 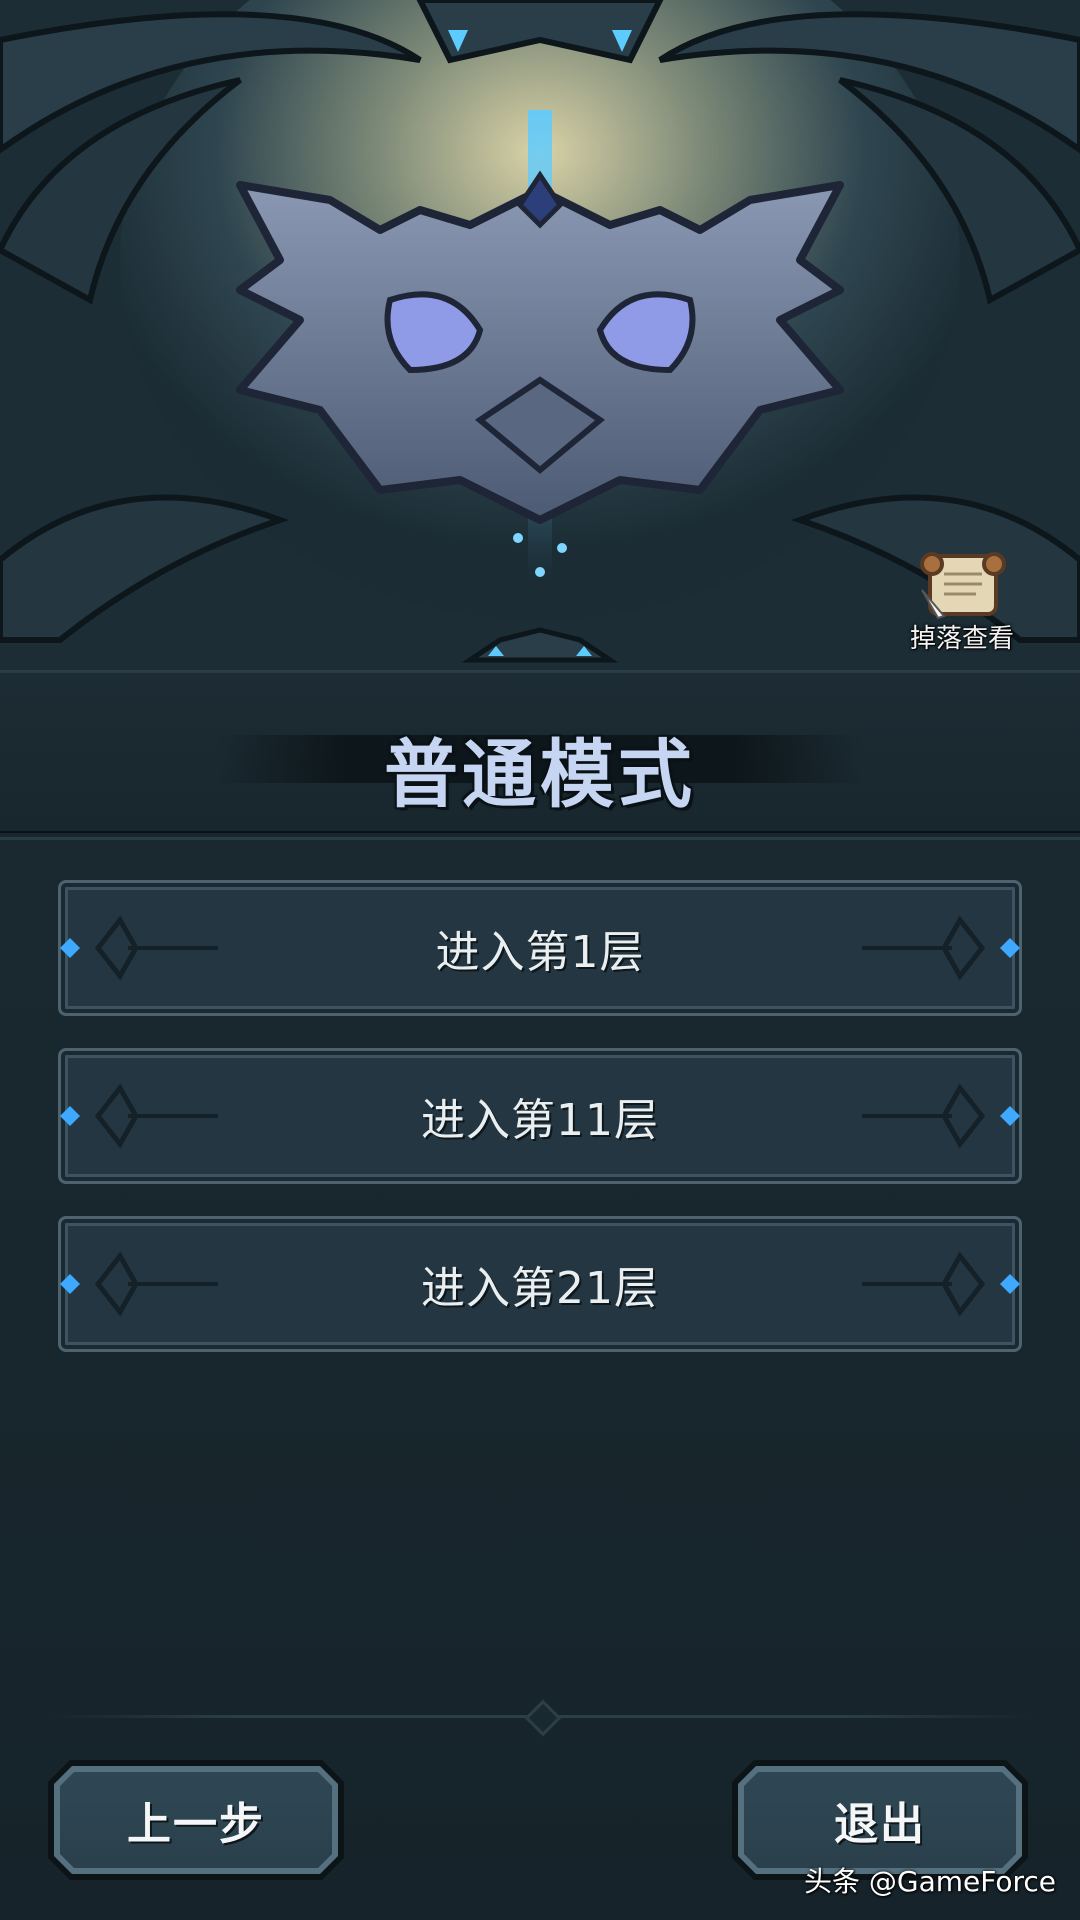 I want to click on drop-view-label: 掉落查看, so click(x=961, y=639).